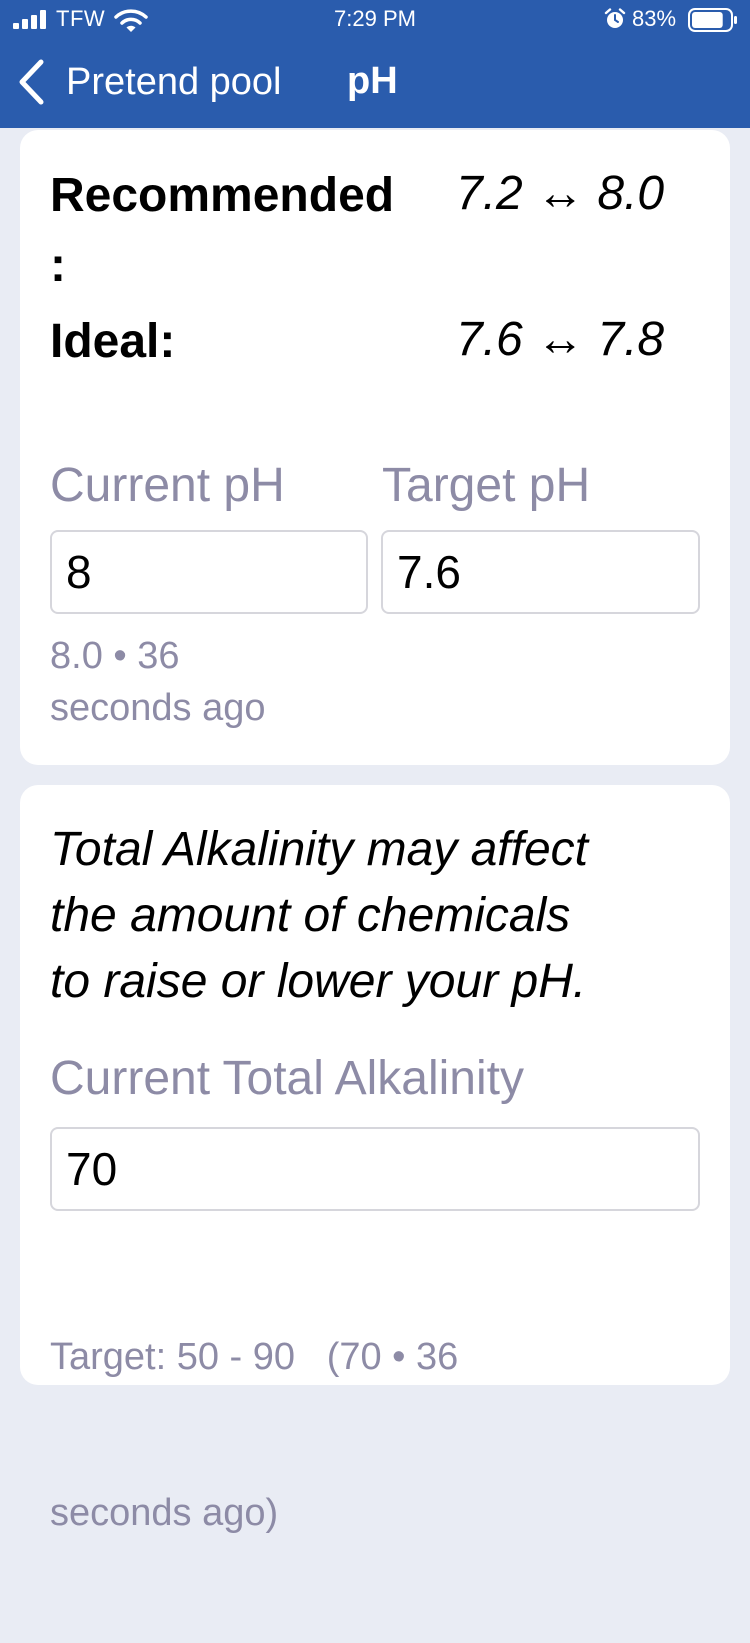  What do you see at coordinates (318, 981) in the screenshot?
I see `alkalinity-note-line: to raise or lower your pH.` at bounding box center [318, 981].